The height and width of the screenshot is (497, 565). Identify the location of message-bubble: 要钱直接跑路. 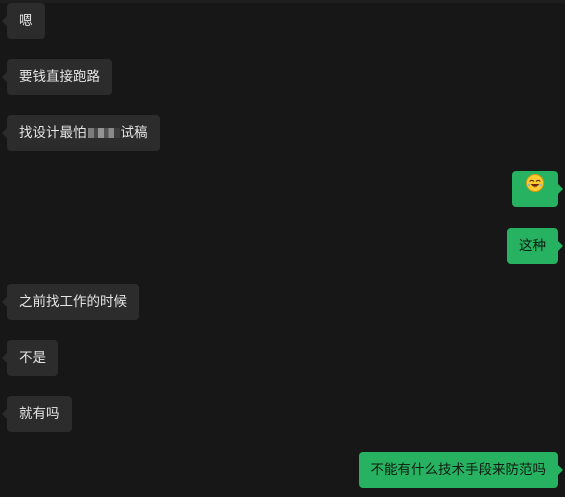
(57, 77).